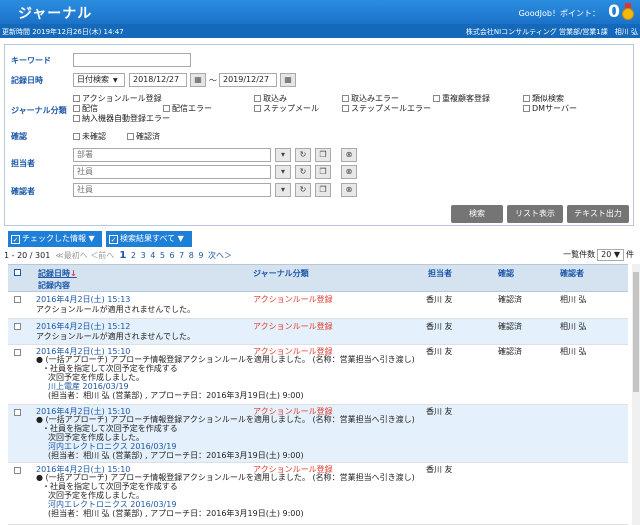  Describe the element at coordinates (213, 80) in the screenshot. I see `date-tilde: ～` at that location.